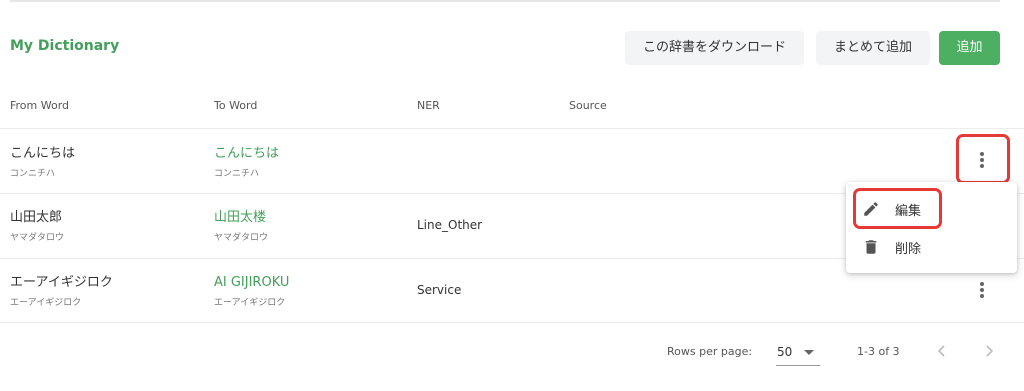  What do you see at coordinates (61, 282) in the screenshot?
I see `from-word: エーアイギジロク` at bounding box center [61, 282].